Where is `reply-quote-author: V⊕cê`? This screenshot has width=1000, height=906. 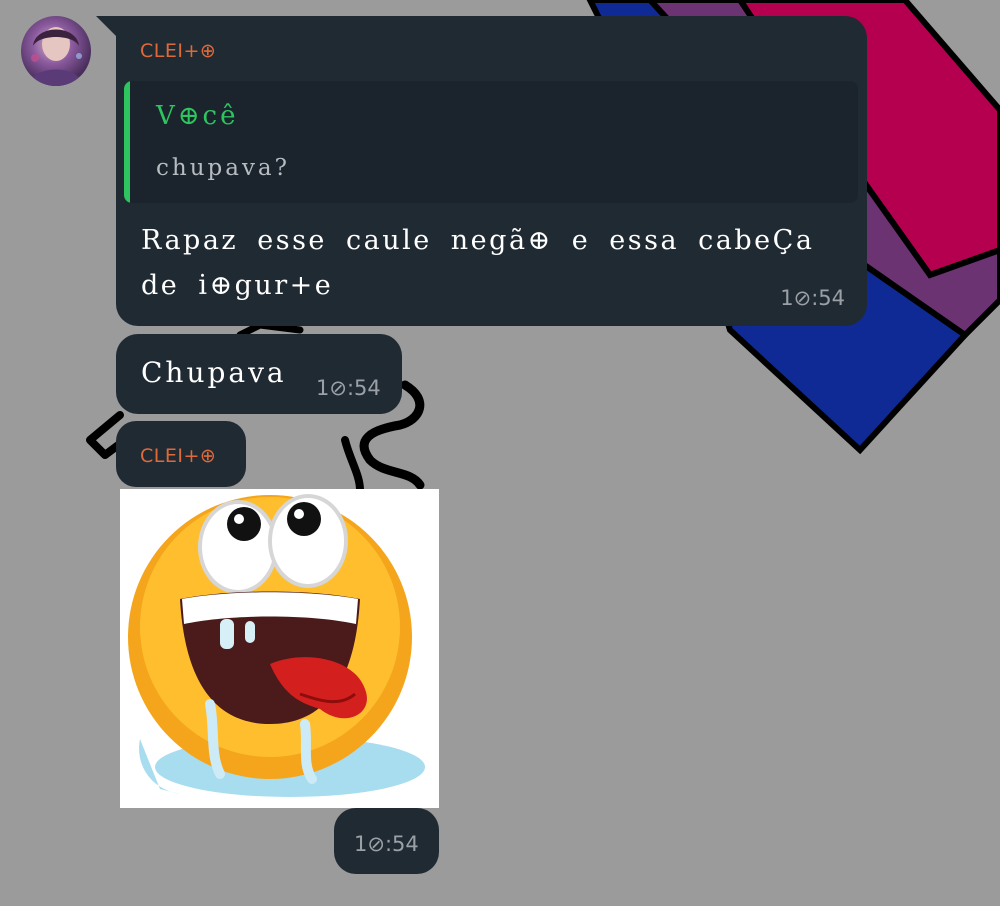 reply-quote-author: V⊕cê is located at coordinates (197, 116).